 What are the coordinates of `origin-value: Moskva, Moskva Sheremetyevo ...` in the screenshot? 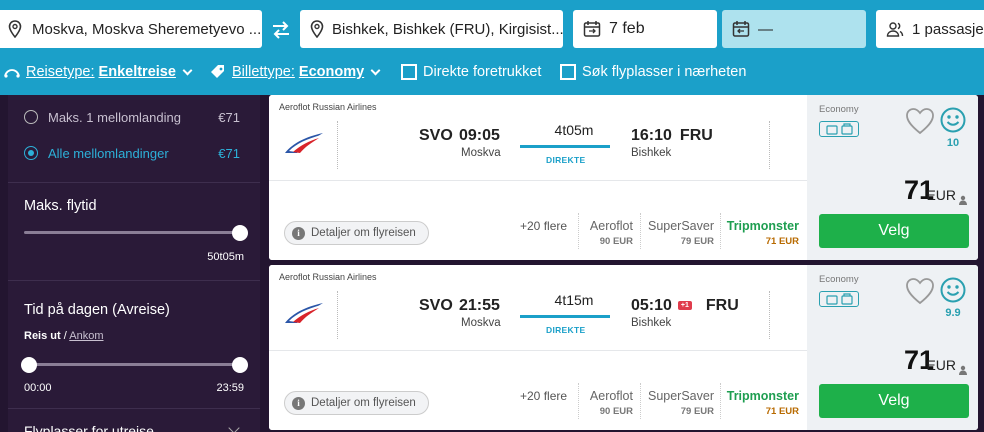 It's located at (147, 29).